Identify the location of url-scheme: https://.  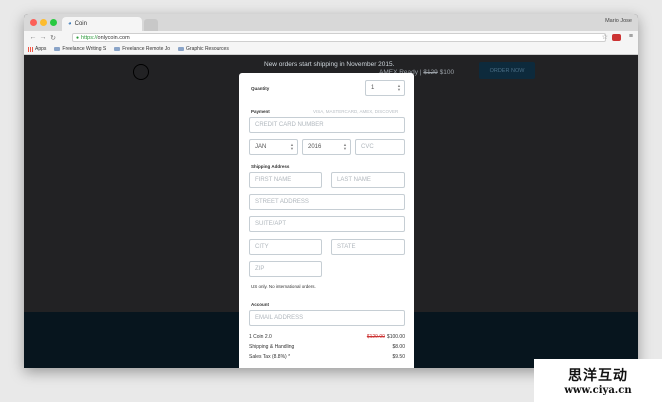
(89, 37).